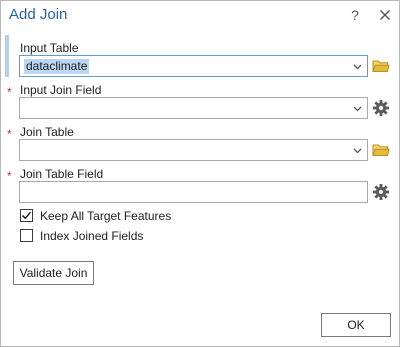 This screenshot has width=400, height=347. What do you see at coordinates (193, 66) in the screenshot?
I see `input-table-dropdown: dataclimate` at bounding box center [193, 66].